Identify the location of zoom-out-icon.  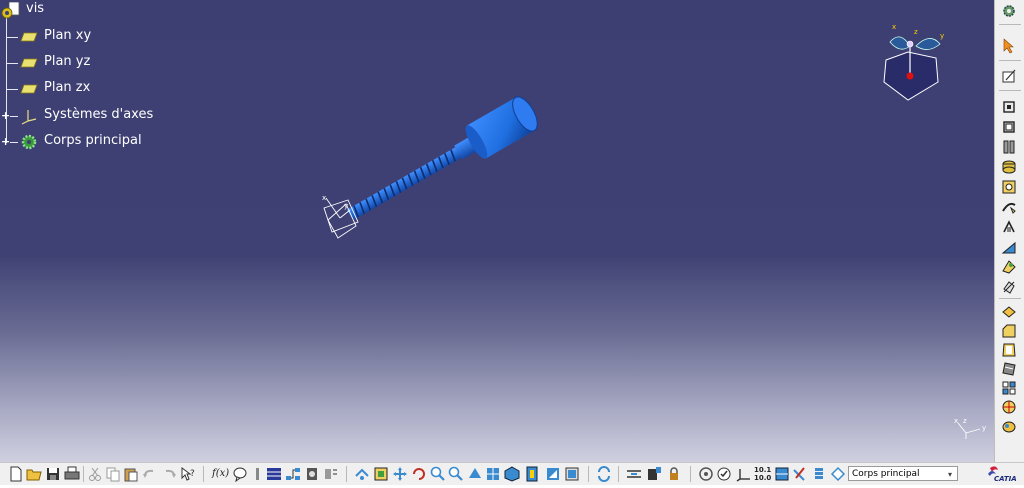
(456, 474).